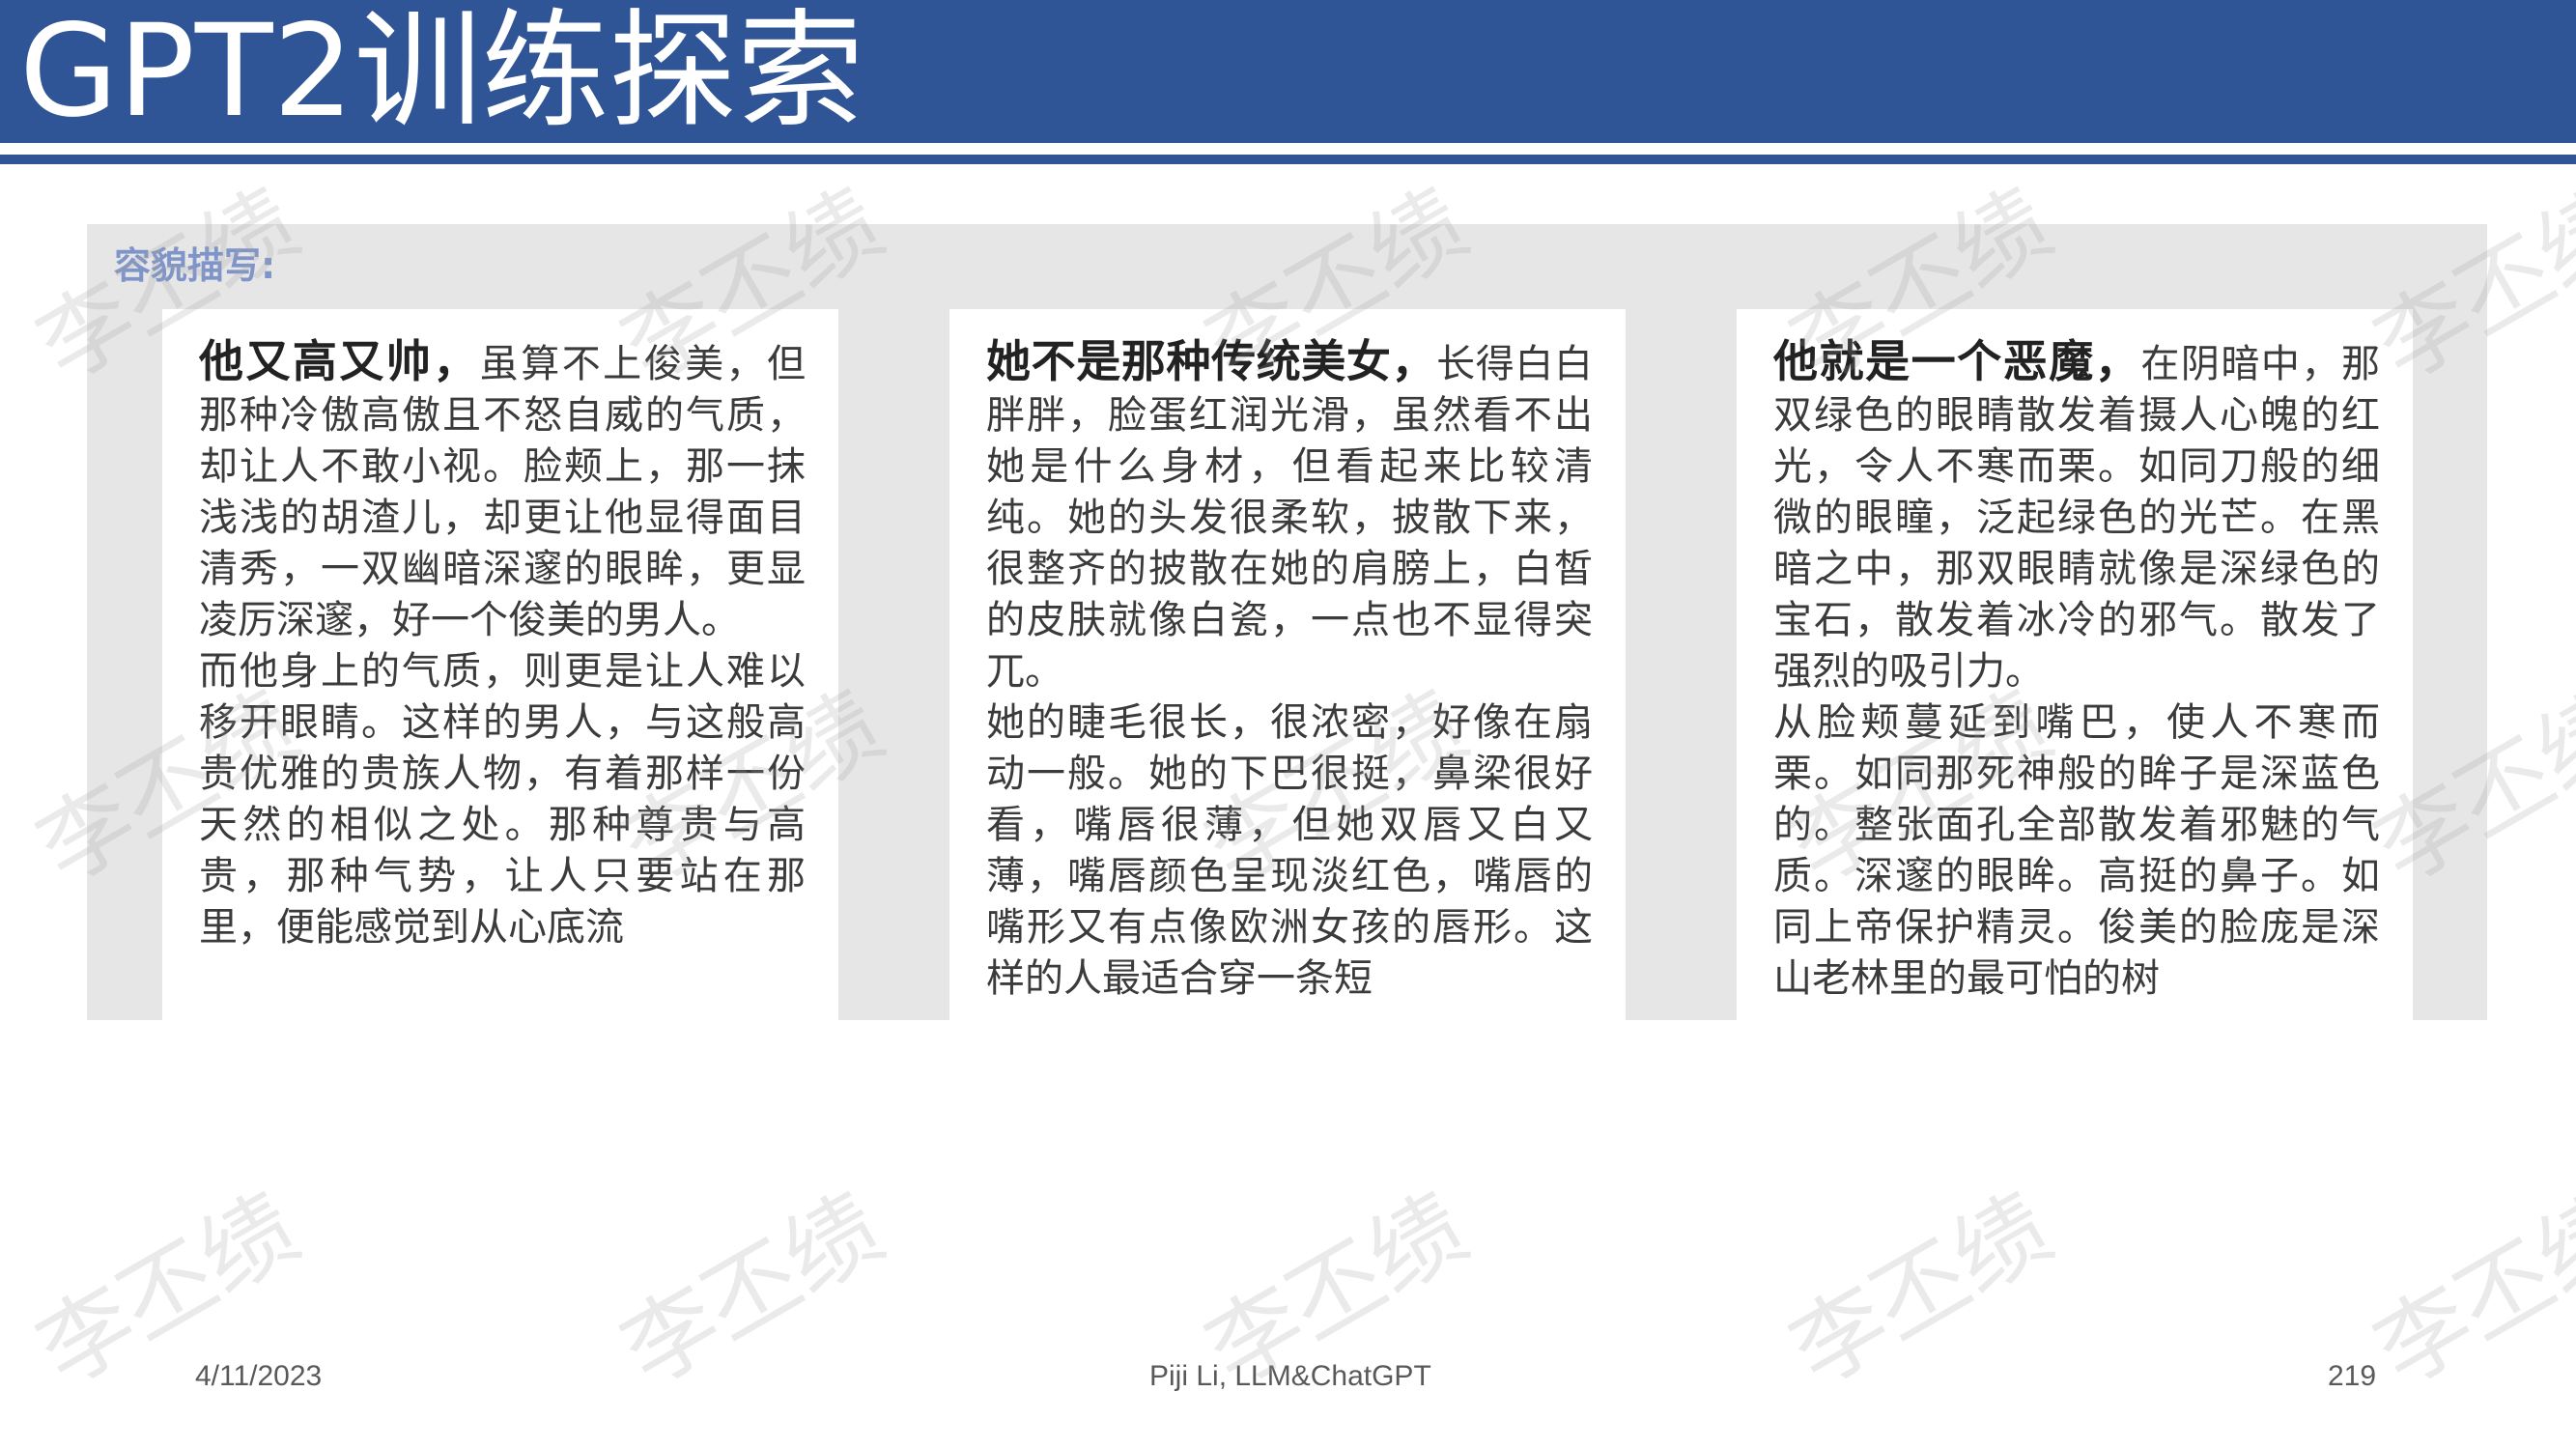 The image size is (2576, 1449). What do you see at coordinates (1957, 361) in the screenshot?
I see `lead-phrase: 他就是一个恶魔，` at bounding box center [1957, 361].